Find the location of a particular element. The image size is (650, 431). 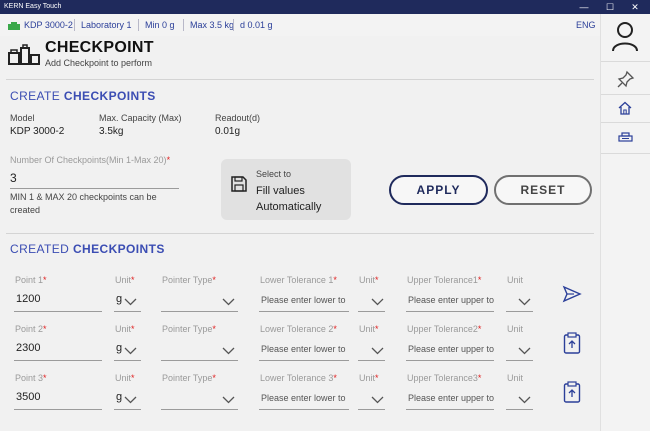

point-label: Point 3* is located at coordinates (31, 378).